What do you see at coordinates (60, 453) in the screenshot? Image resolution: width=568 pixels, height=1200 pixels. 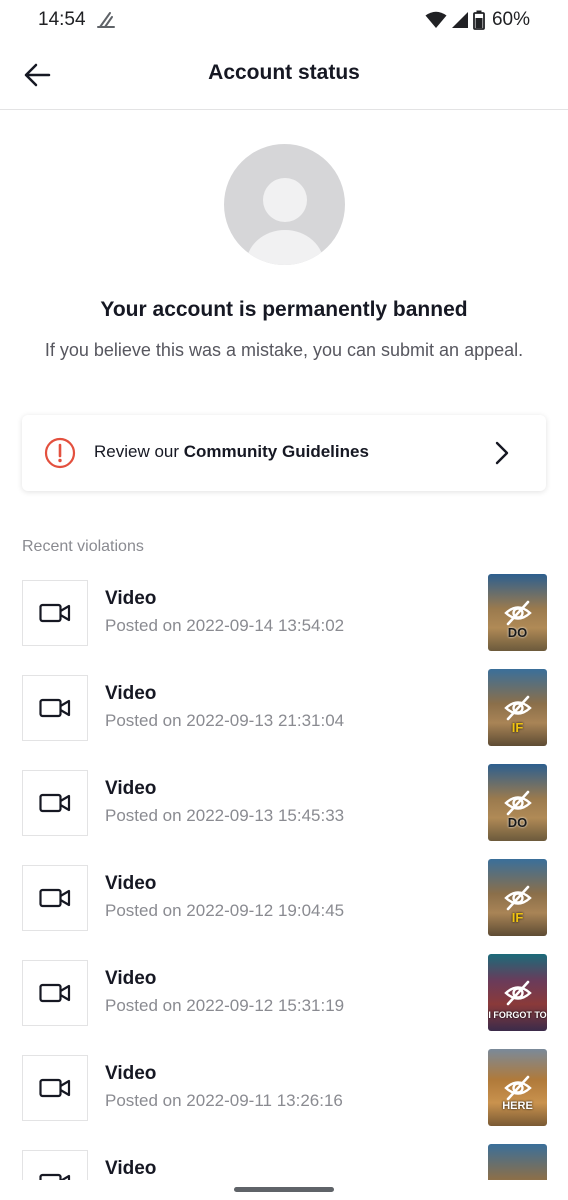 I see `exclamation-circle-icon` at bounding box center [60, 453].